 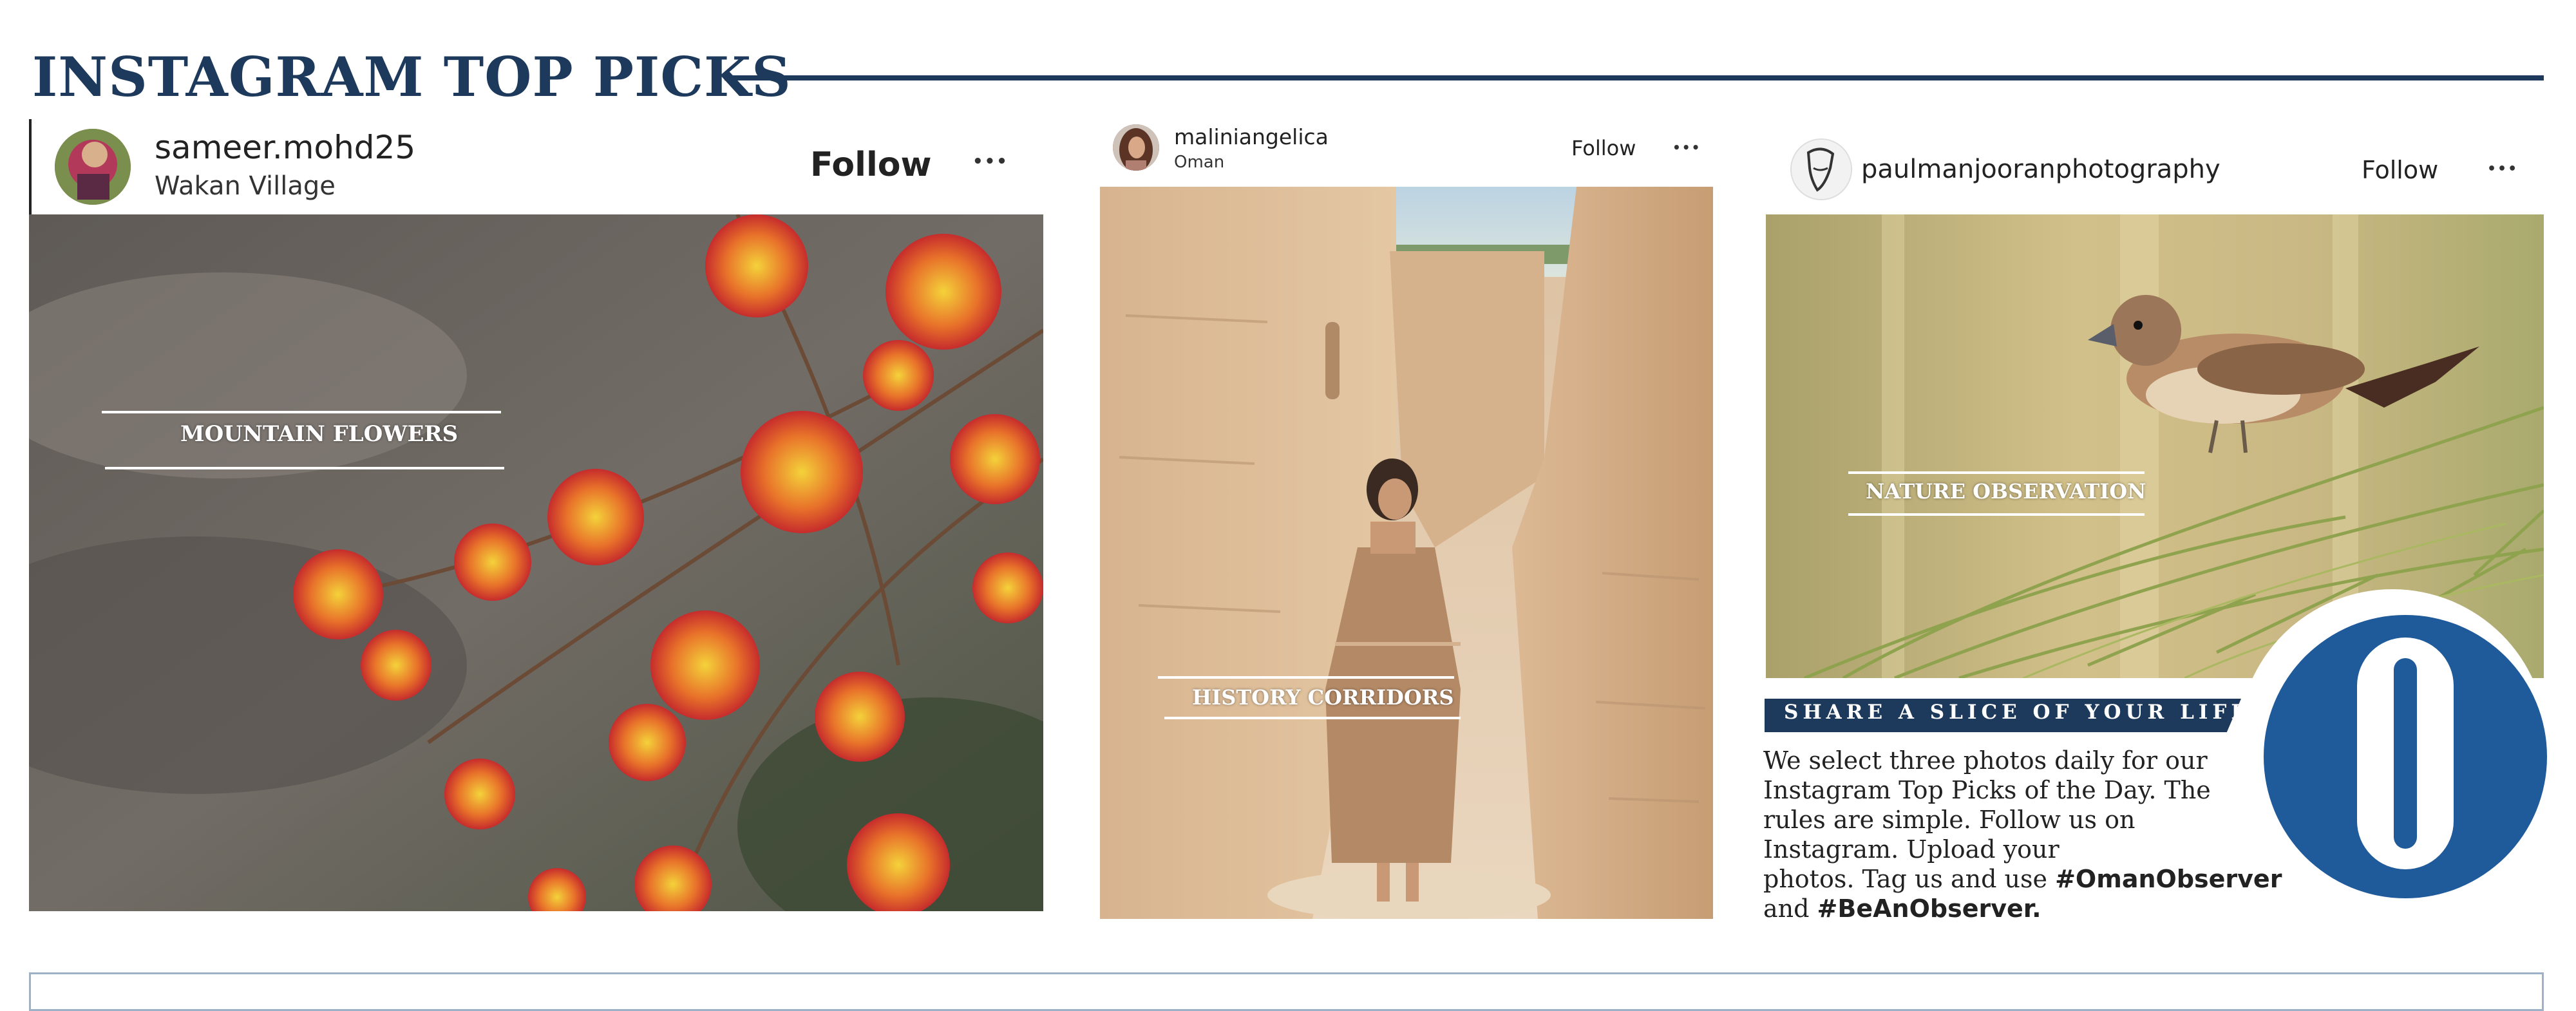 I want to click on next-section-frame, so click(x=1287, y=991).